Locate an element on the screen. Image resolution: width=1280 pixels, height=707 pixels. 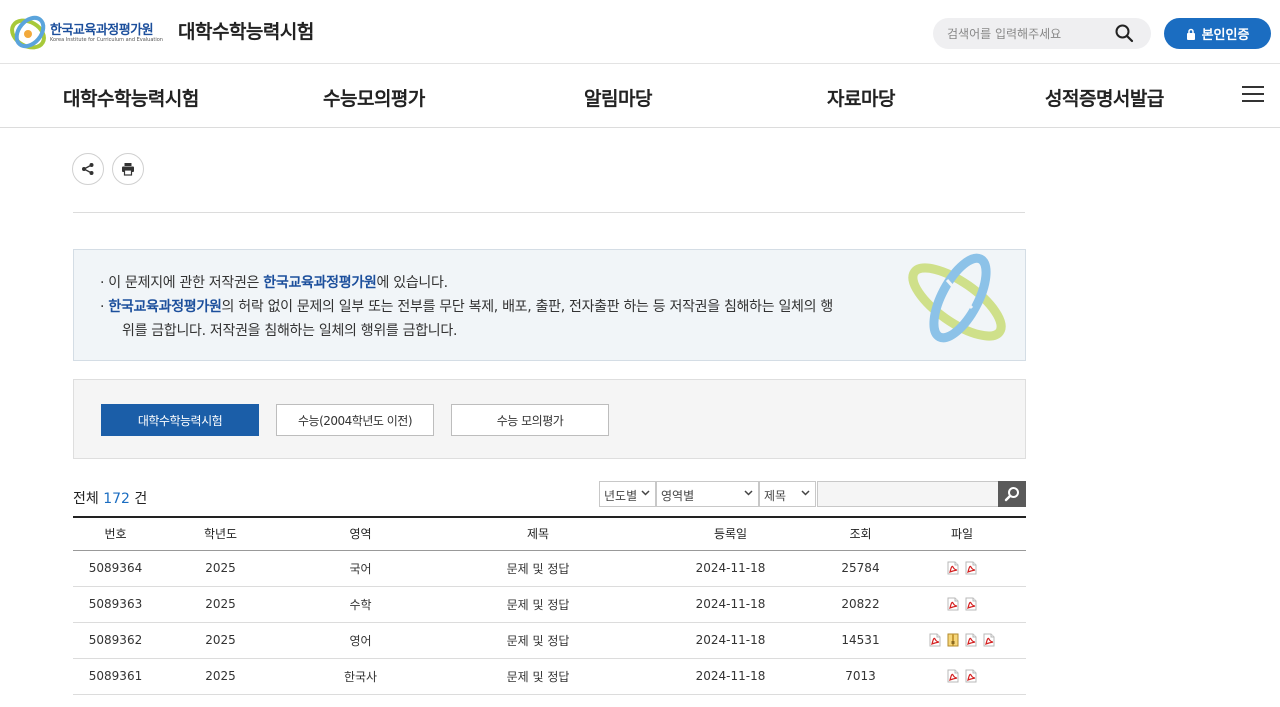
total-count: 전체 172 건 is located at coordinates (110, 499).